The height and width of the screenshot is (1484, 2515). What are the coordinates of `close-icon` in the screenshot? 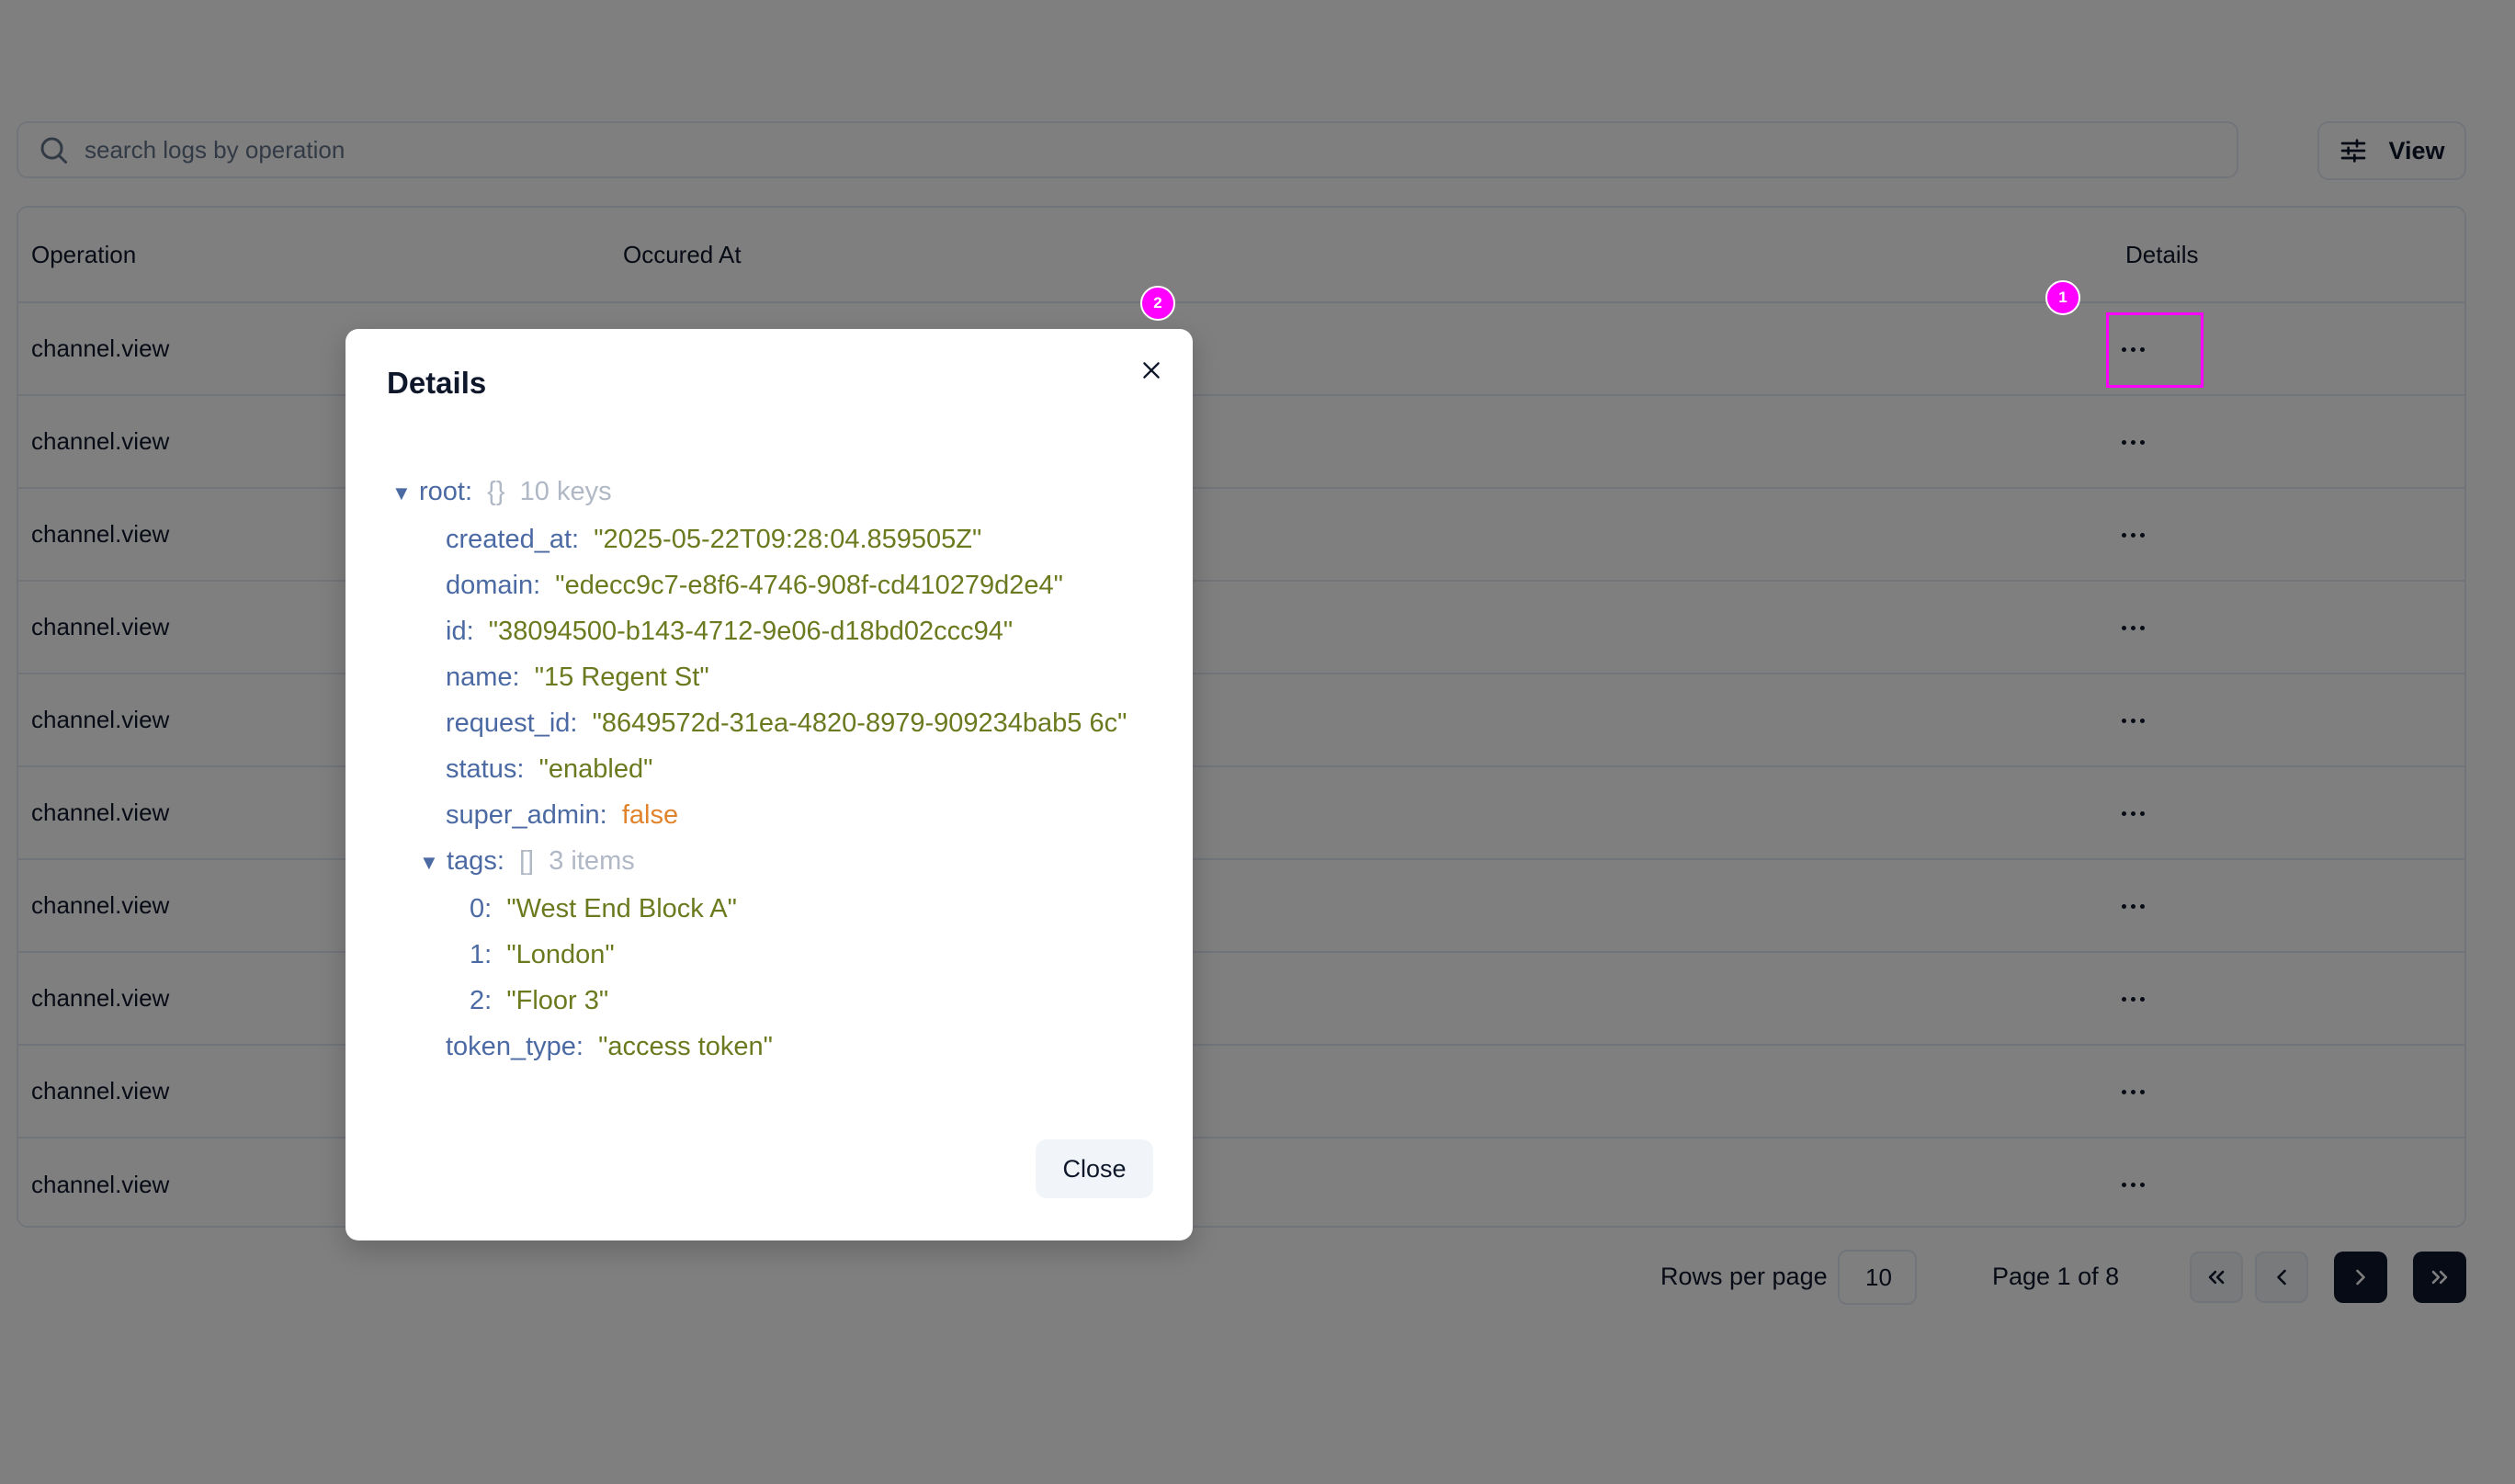 It's located at (1151, 371).